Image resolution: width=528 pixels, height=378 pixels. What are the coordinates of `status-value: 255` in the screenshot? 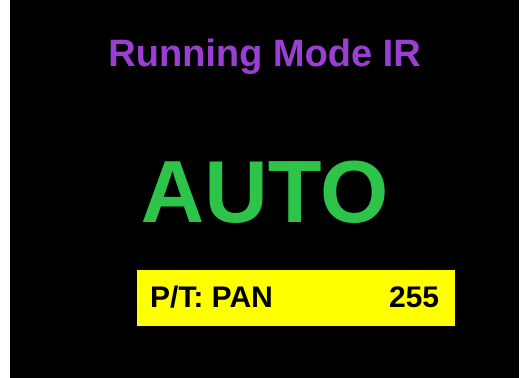 It's located at (413, 297).